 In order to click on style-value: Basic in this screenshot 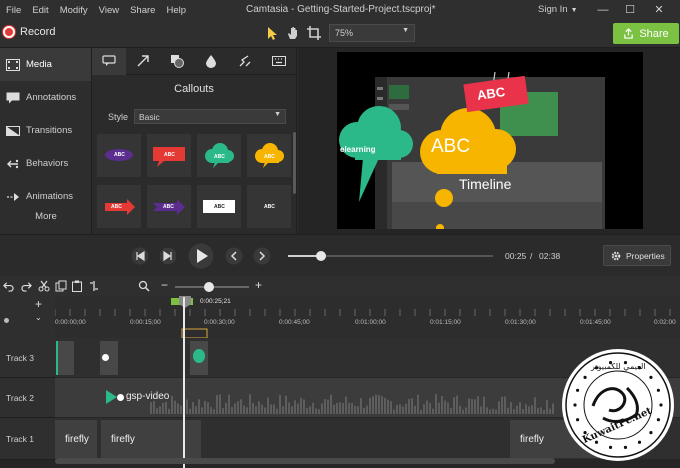, I will do `click(149, 117)`.